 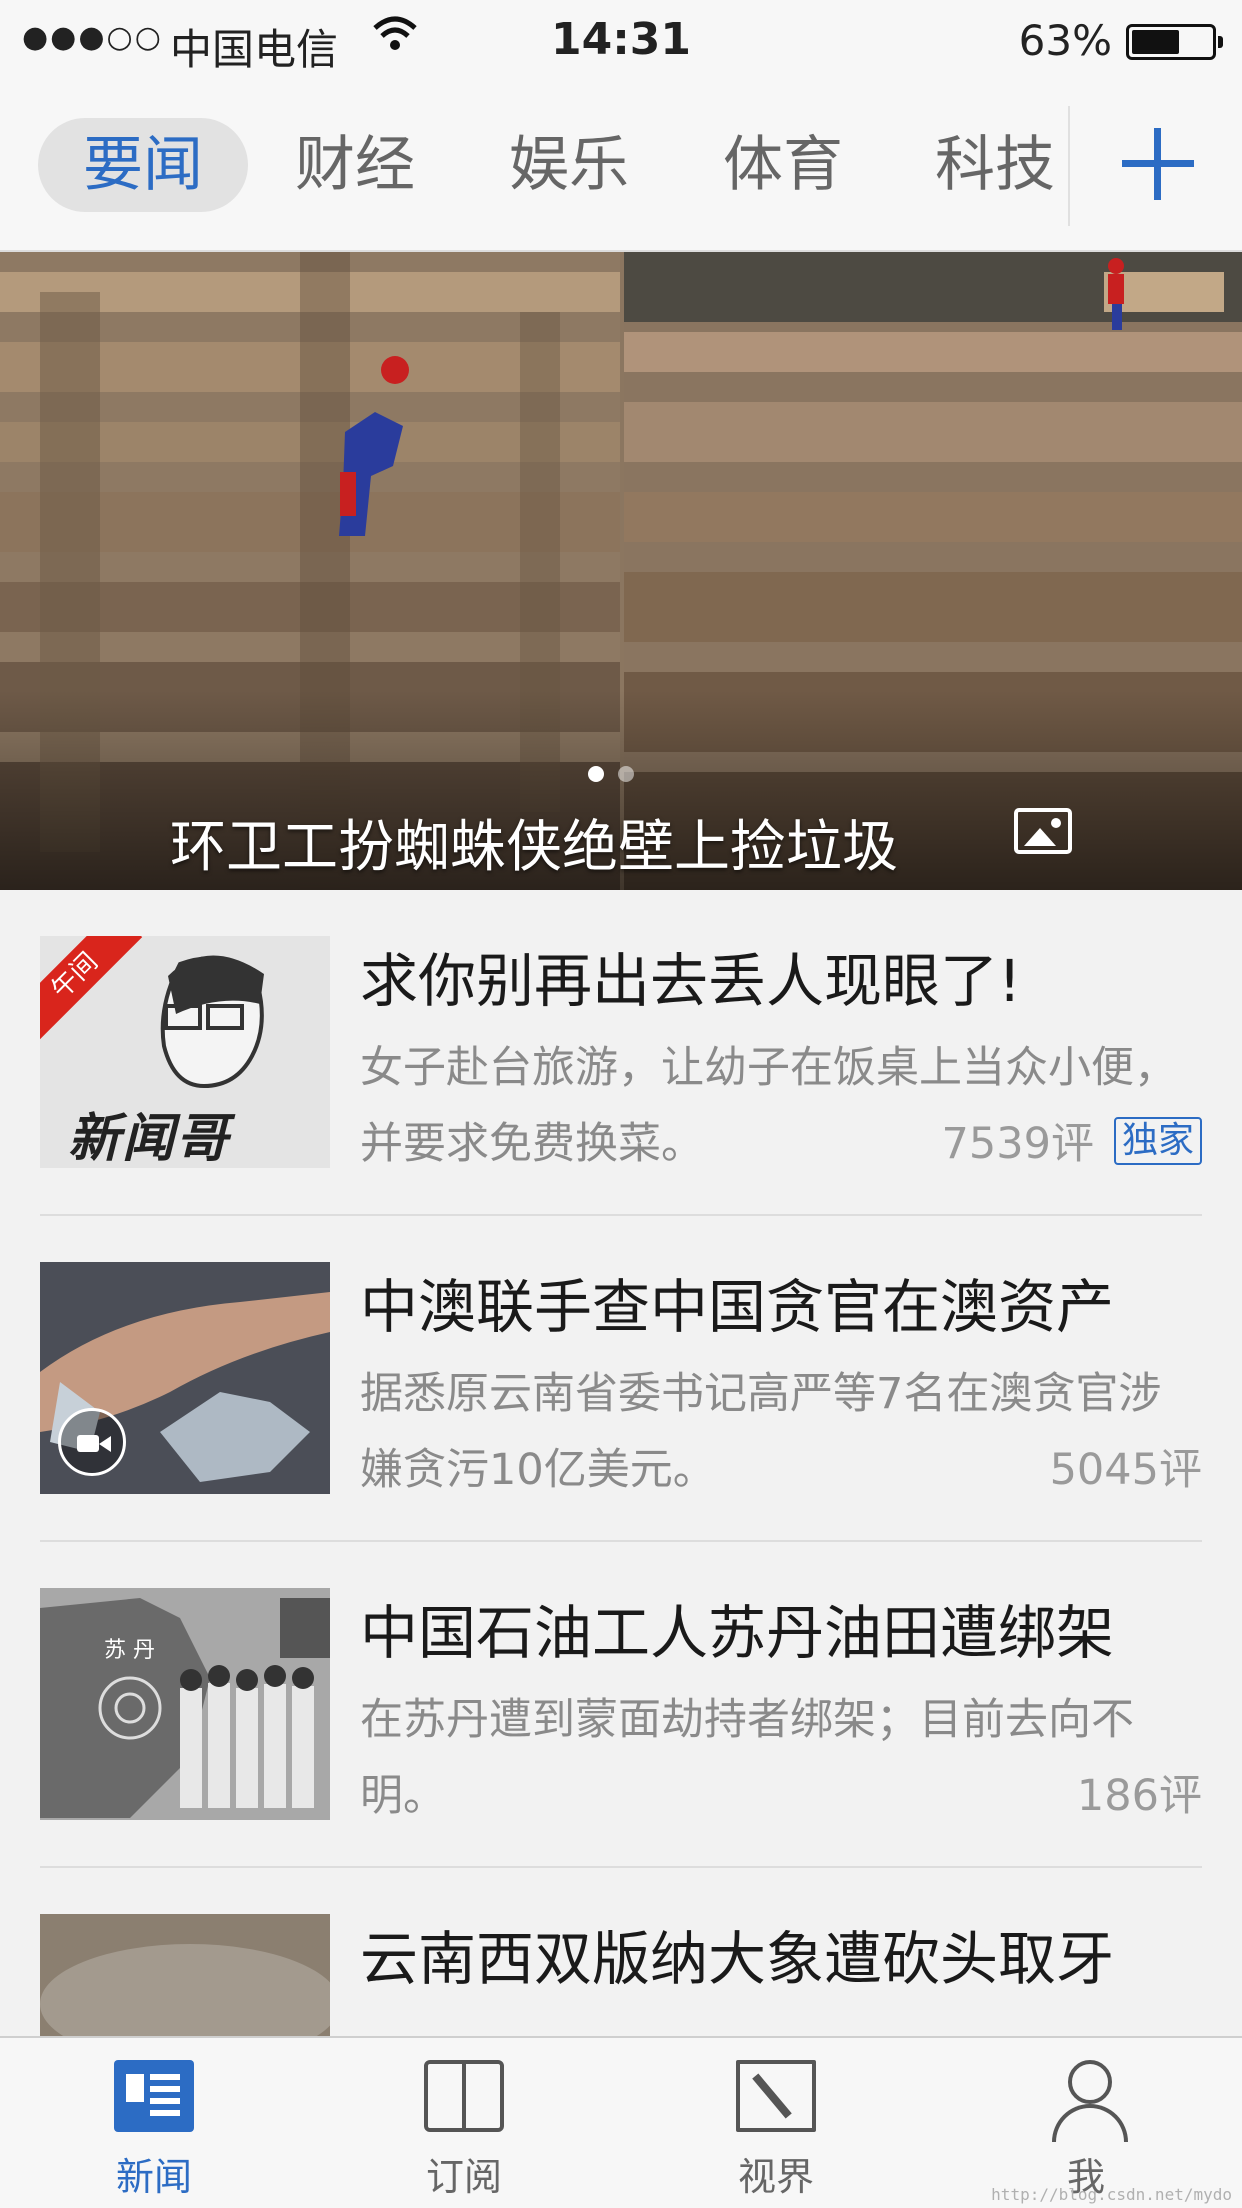 I want to click on news-meta: 5045评, so click(x=1126, y=1470).